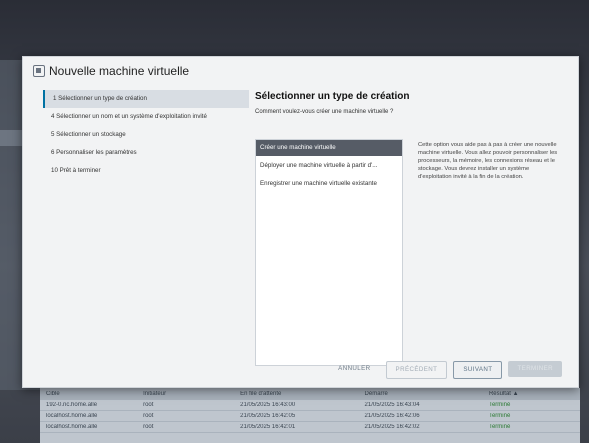  What do you see at coordinates (332, 96) in the screenshot?
I see `page-title: Sélectionner un type de création` at bounding box center [332, 96].